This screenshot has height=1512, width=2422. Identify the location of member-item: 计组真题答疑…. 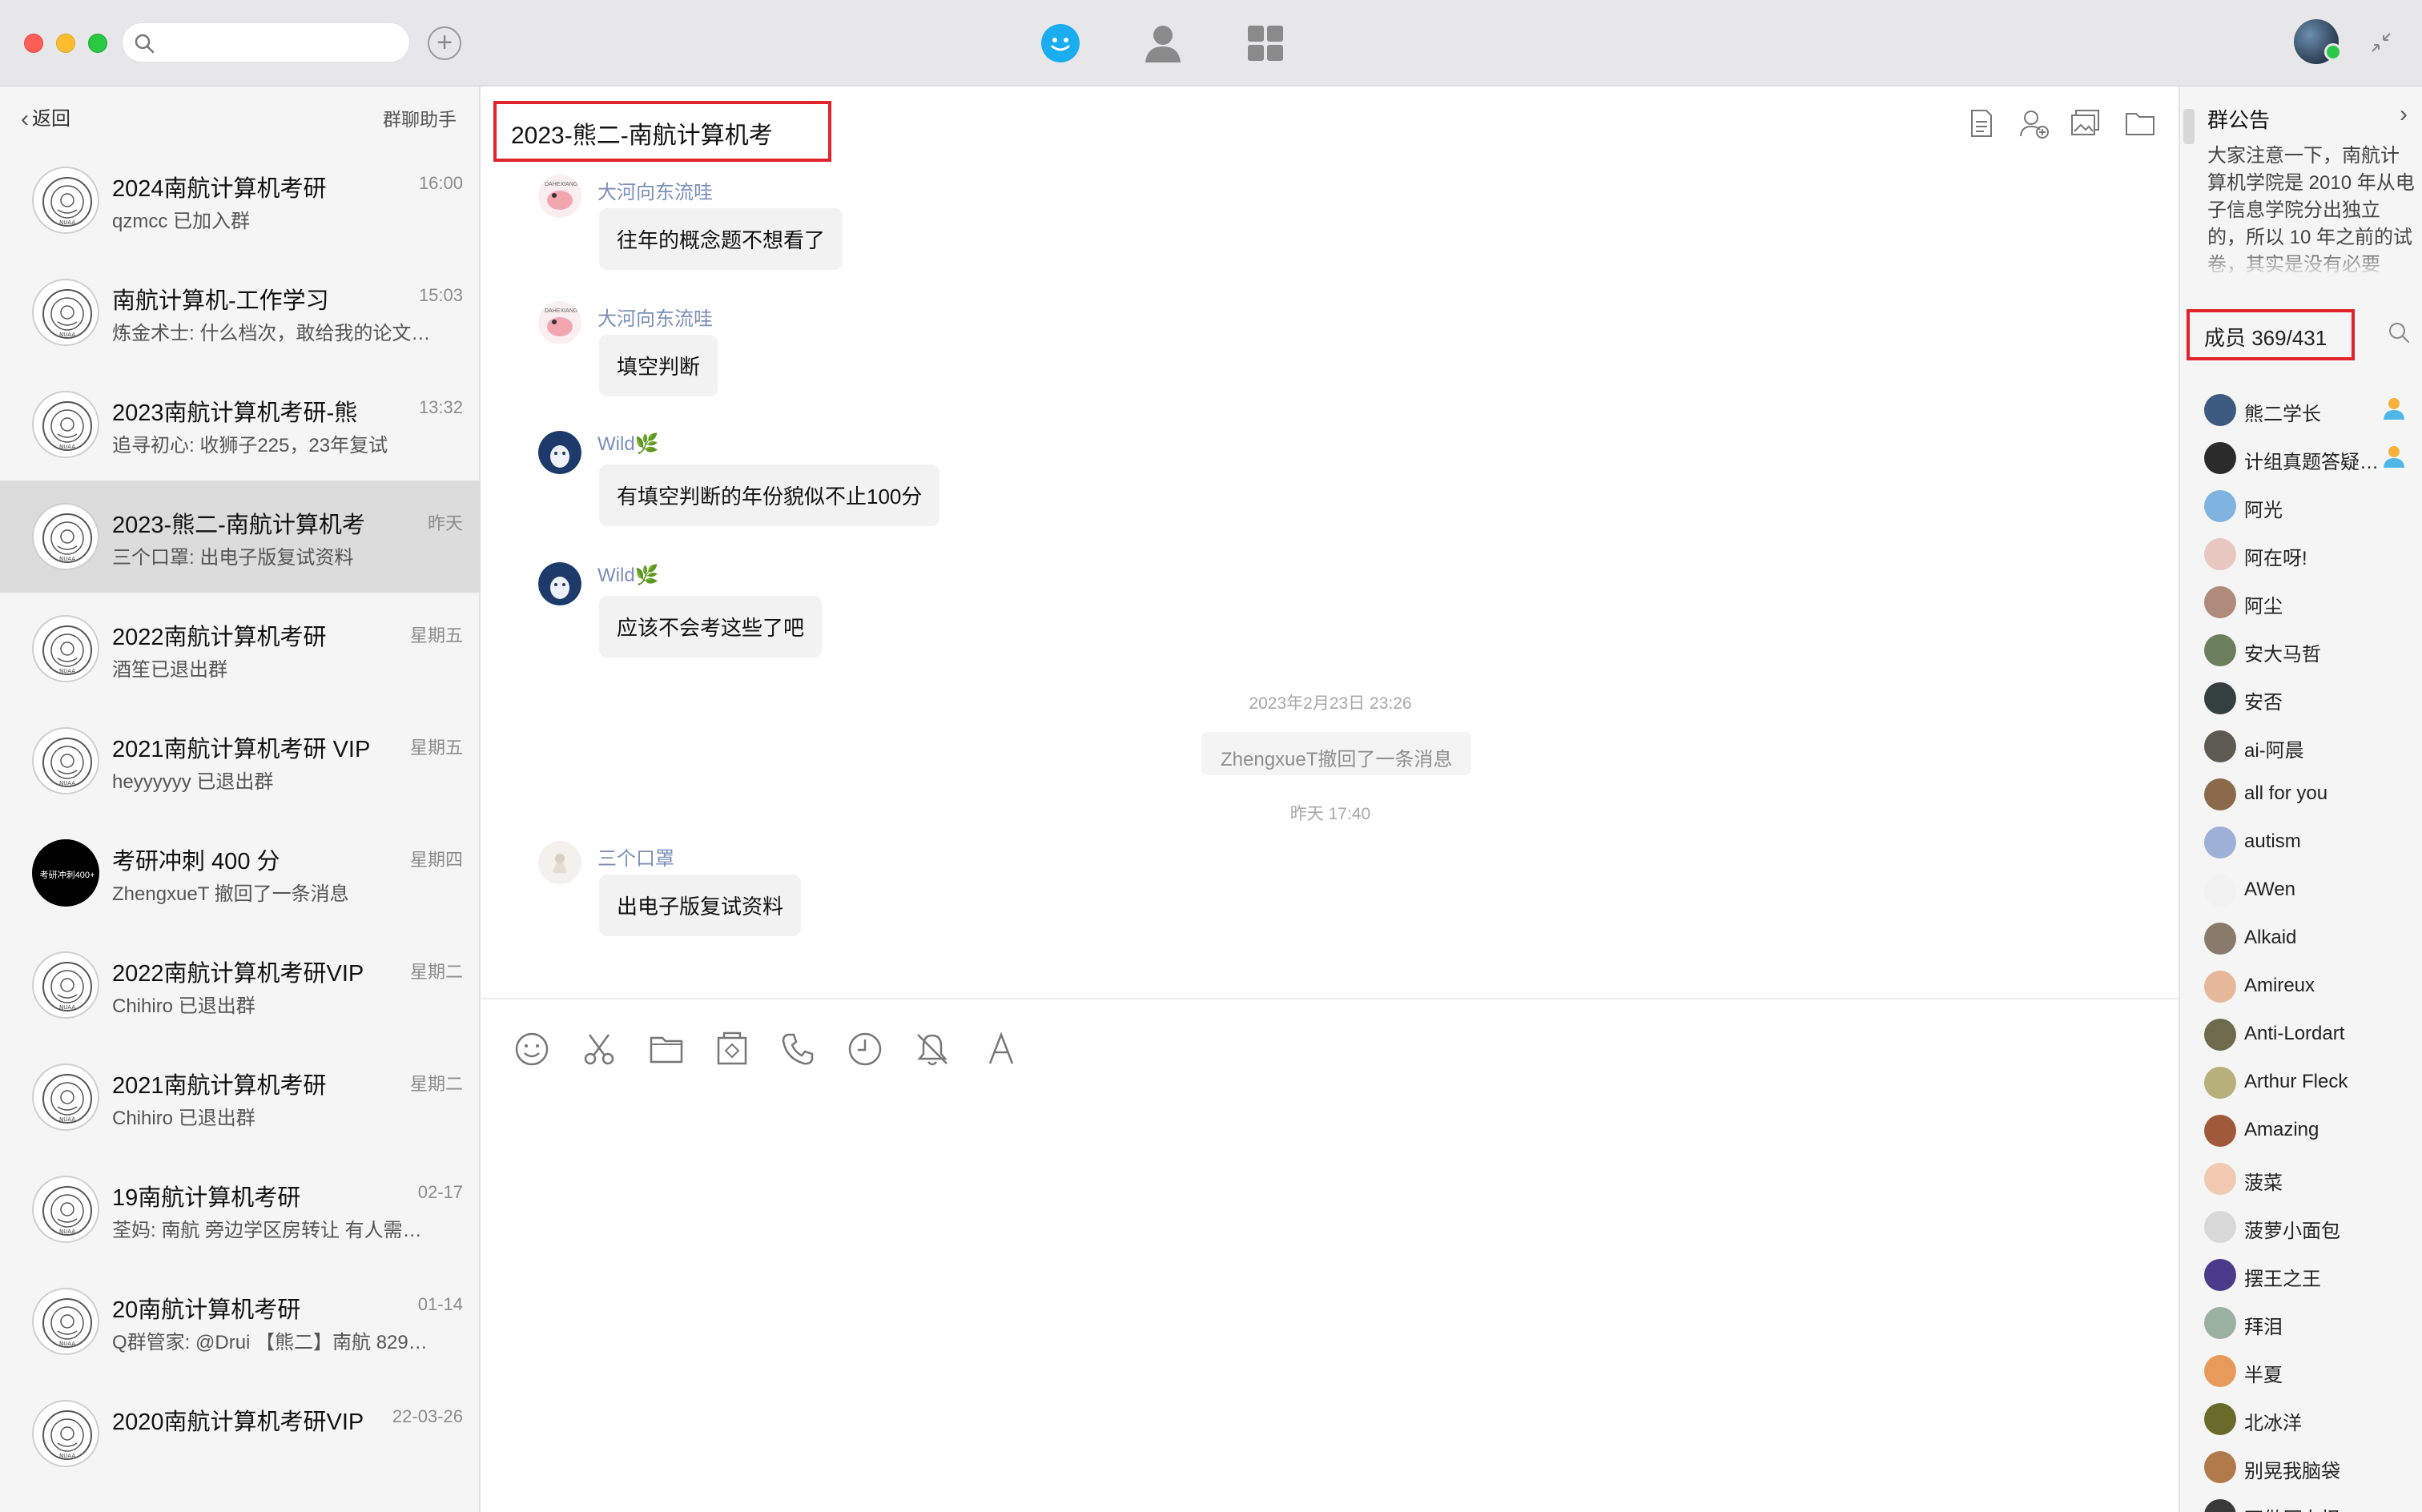
(2301, 458).